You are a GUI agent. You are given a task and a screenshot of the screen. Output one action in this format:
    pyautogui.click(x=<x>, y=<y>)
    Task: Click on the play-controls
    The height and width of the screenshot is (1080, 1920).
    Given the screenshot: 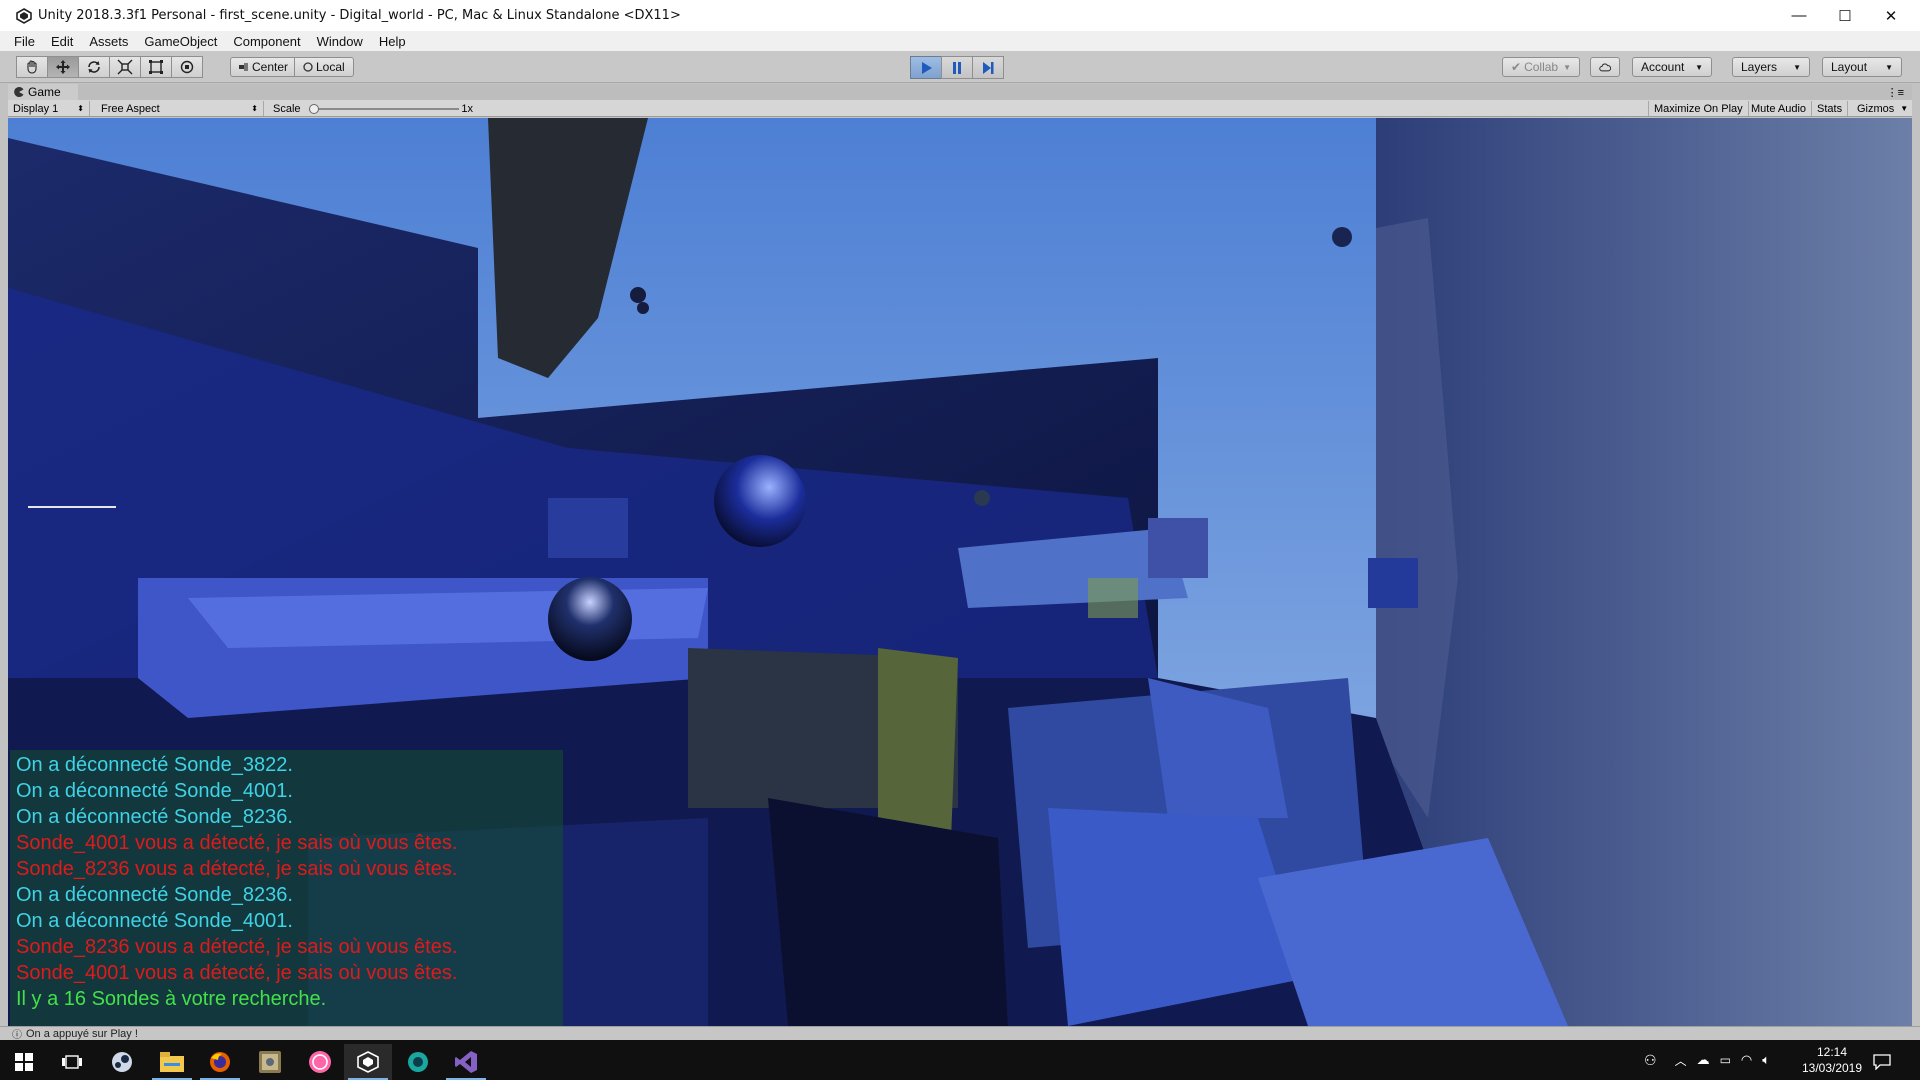 What is the action you would take?
    pyautogui.click(x=957, y=67)
    